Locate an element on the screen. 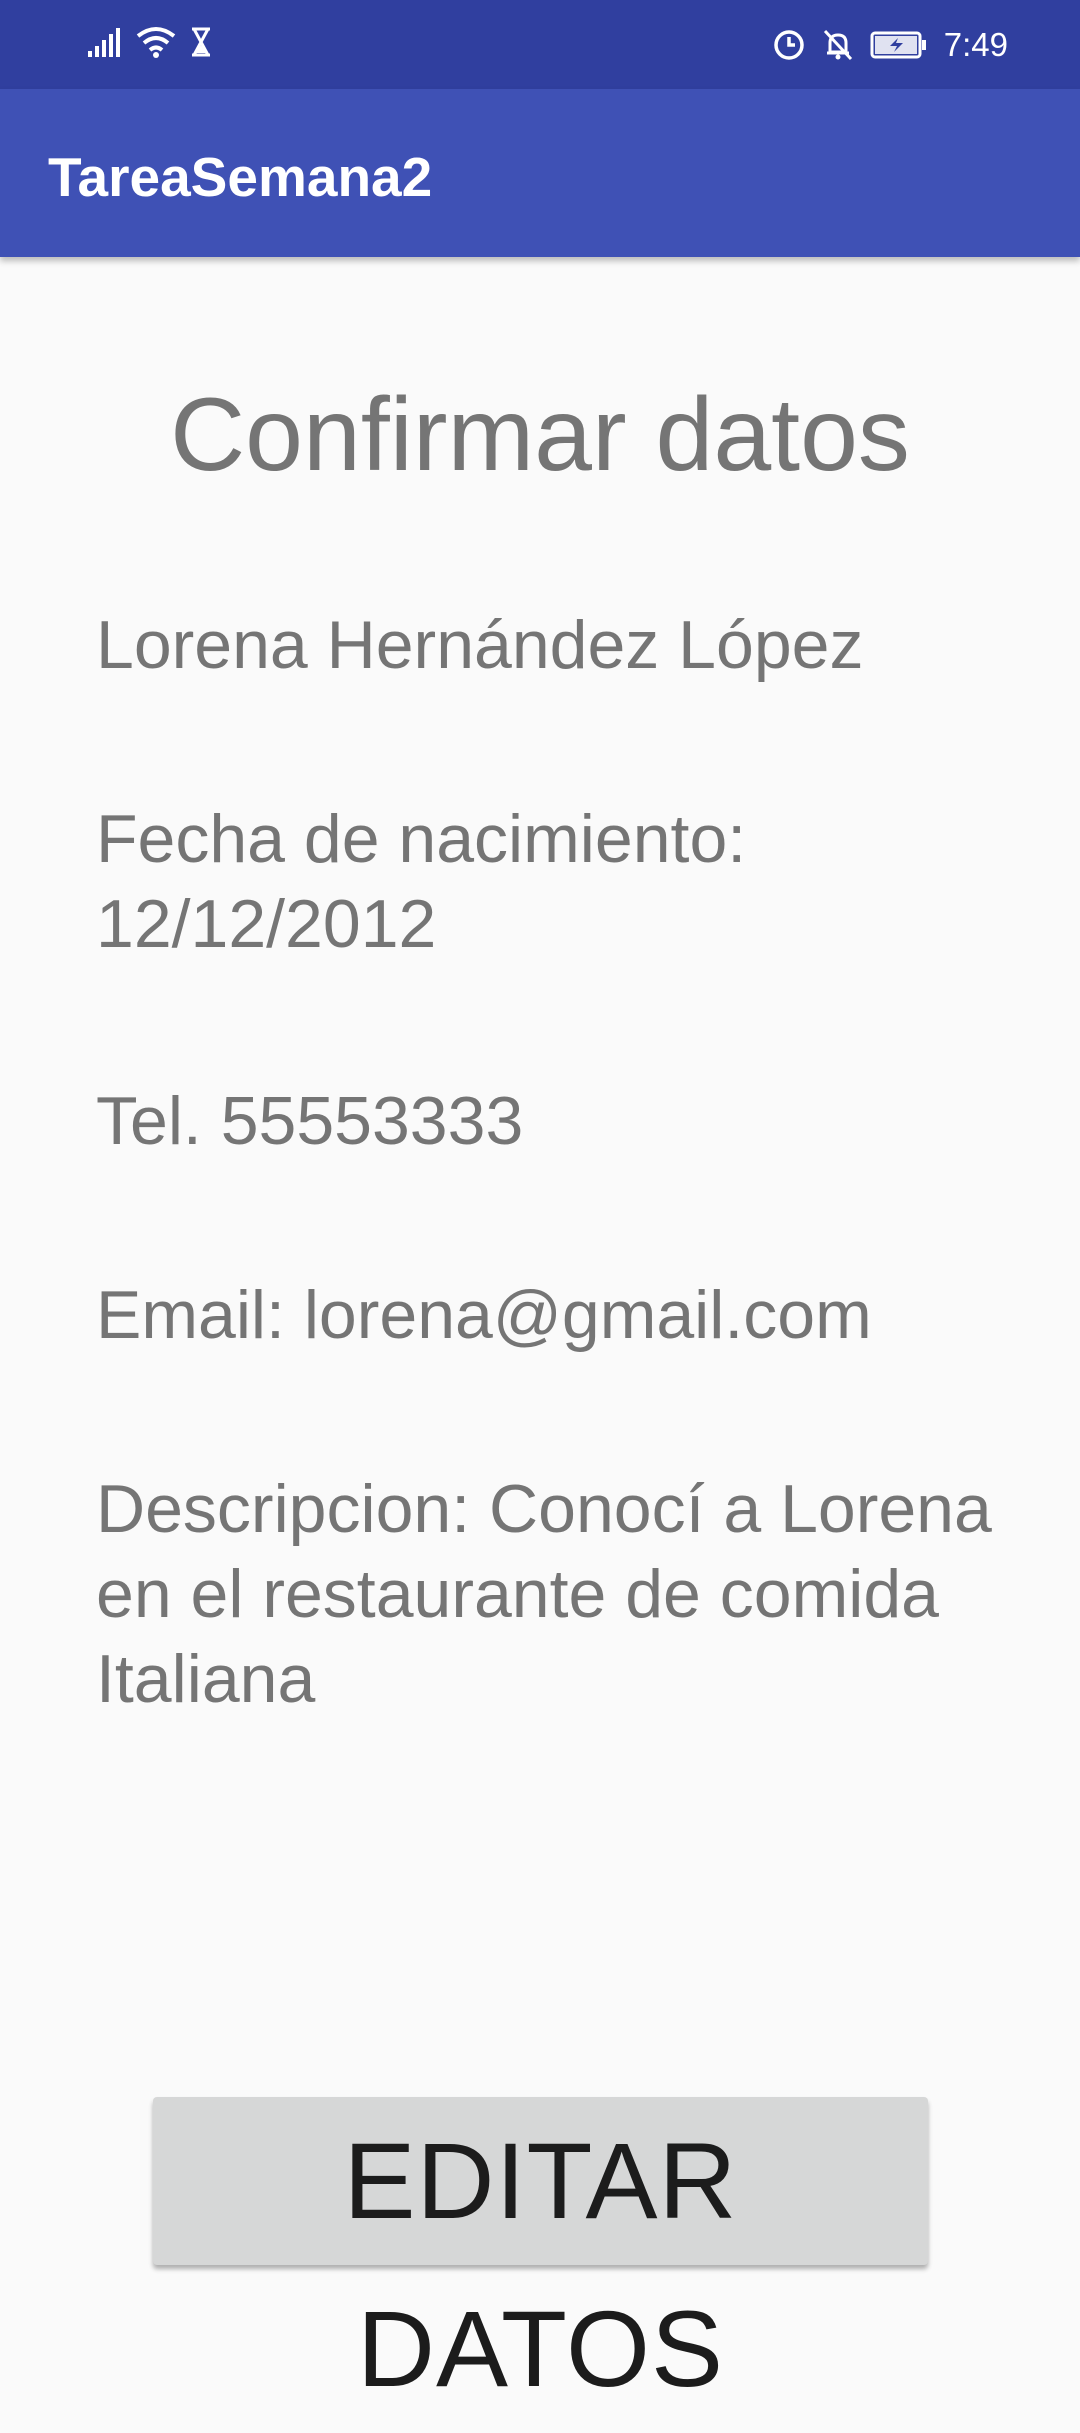 The image size is (1080, 2433). app-title: TareaSemana2 is located at coordinates (240, 177).